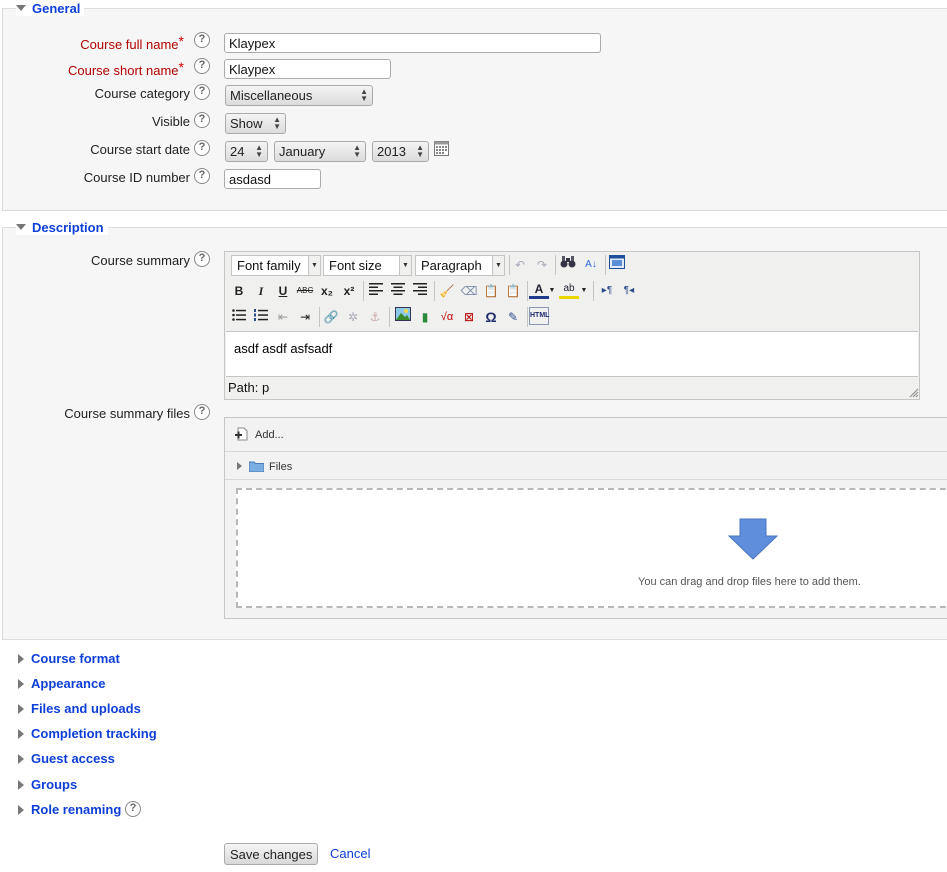  Describe the element at coordinates (86, 708) in the screenshot. I see `section-files-and-uploads: Files and uploads` at that location.